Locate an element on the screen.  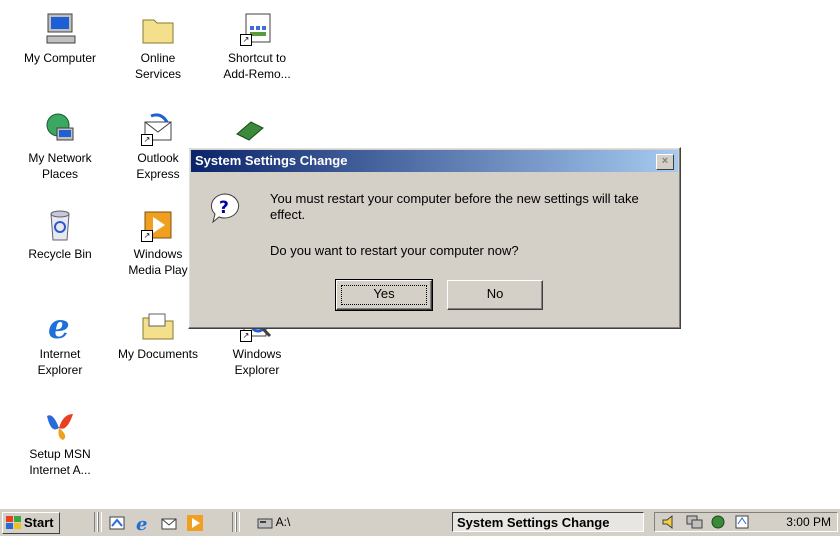
my-documents-icon is located at coordinates (158, 325).